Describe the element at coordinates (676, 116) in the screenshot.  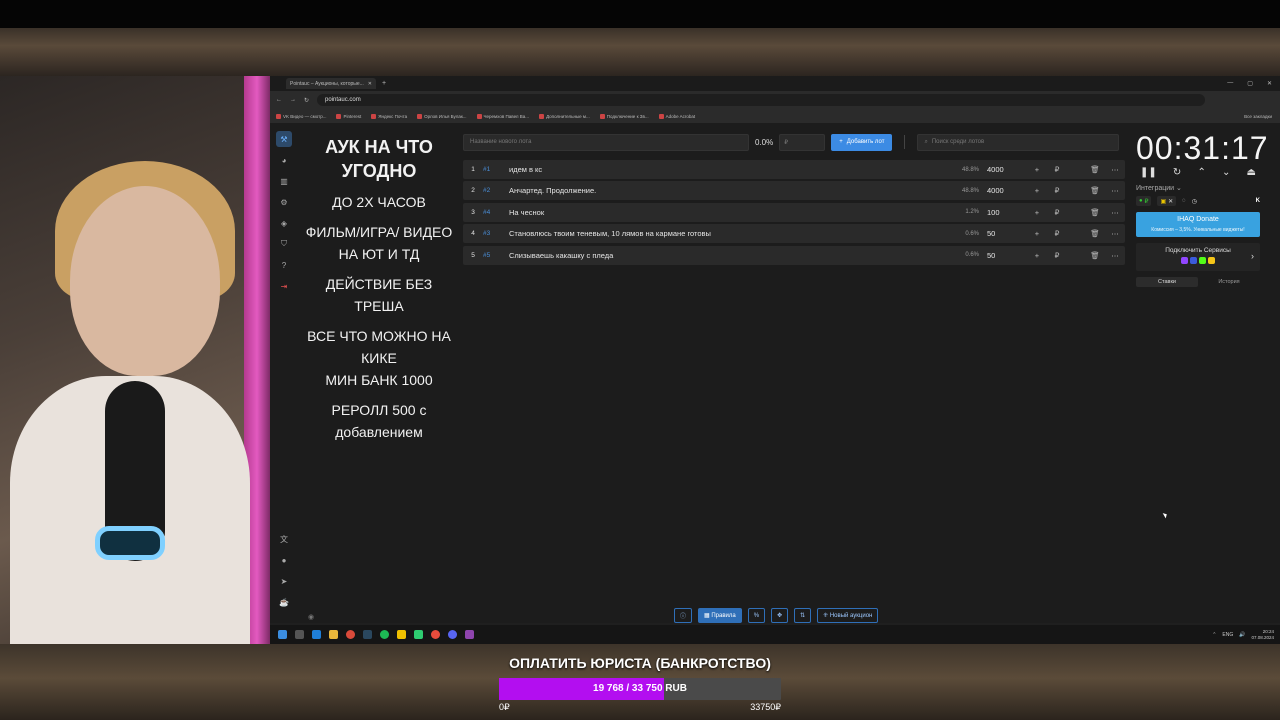
I see `bookmark-item: Adobe Acrobat` at that location.